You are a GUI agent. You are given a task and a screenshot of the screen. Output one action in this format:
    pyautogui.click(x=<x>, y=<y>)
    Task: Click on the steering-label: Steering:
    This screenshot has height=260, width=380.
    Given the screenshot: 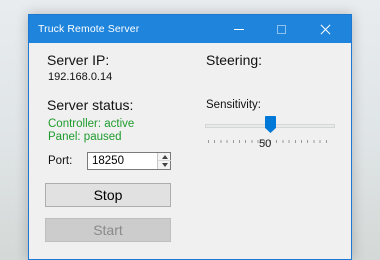 What is the action you would take?
    pyautogui.click(x=234, y=60)
    